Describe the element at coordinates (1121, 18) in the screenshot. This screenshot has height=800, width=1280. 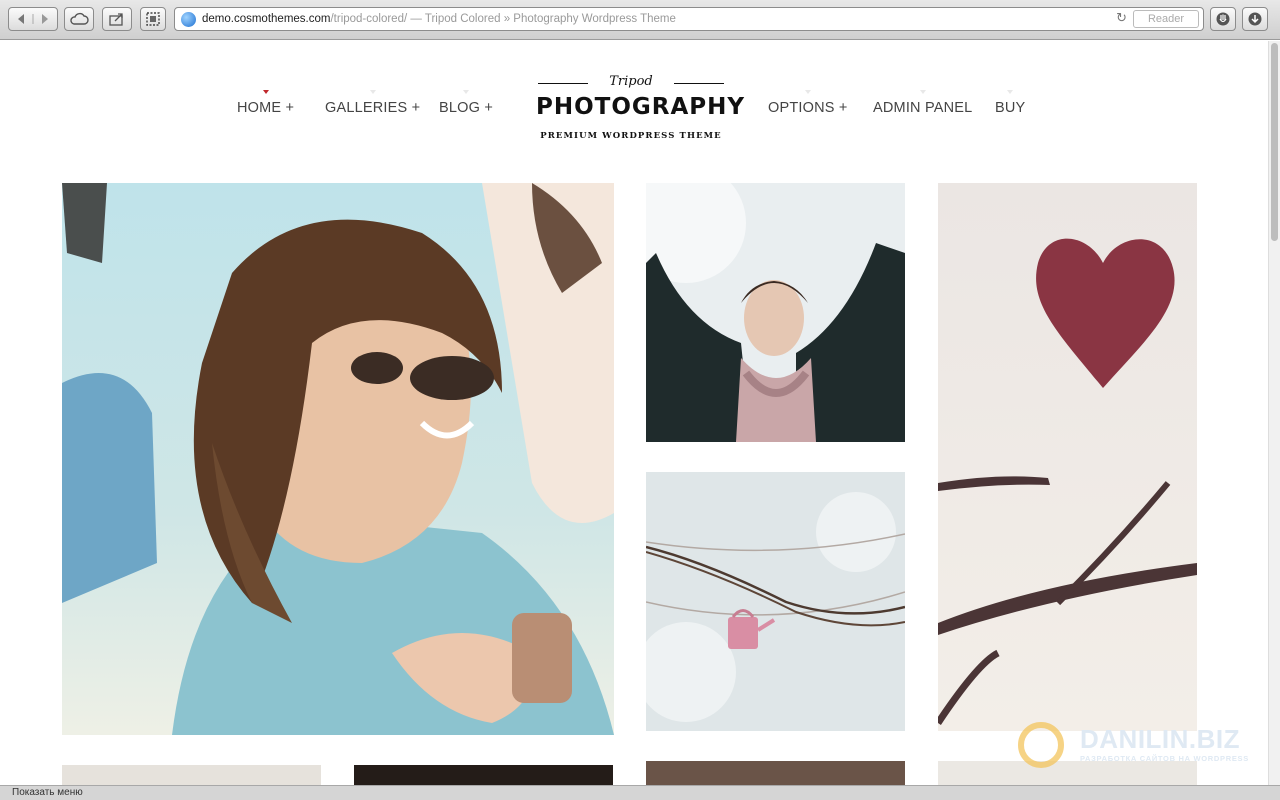
I see `reload-icon: ↻` at that location.